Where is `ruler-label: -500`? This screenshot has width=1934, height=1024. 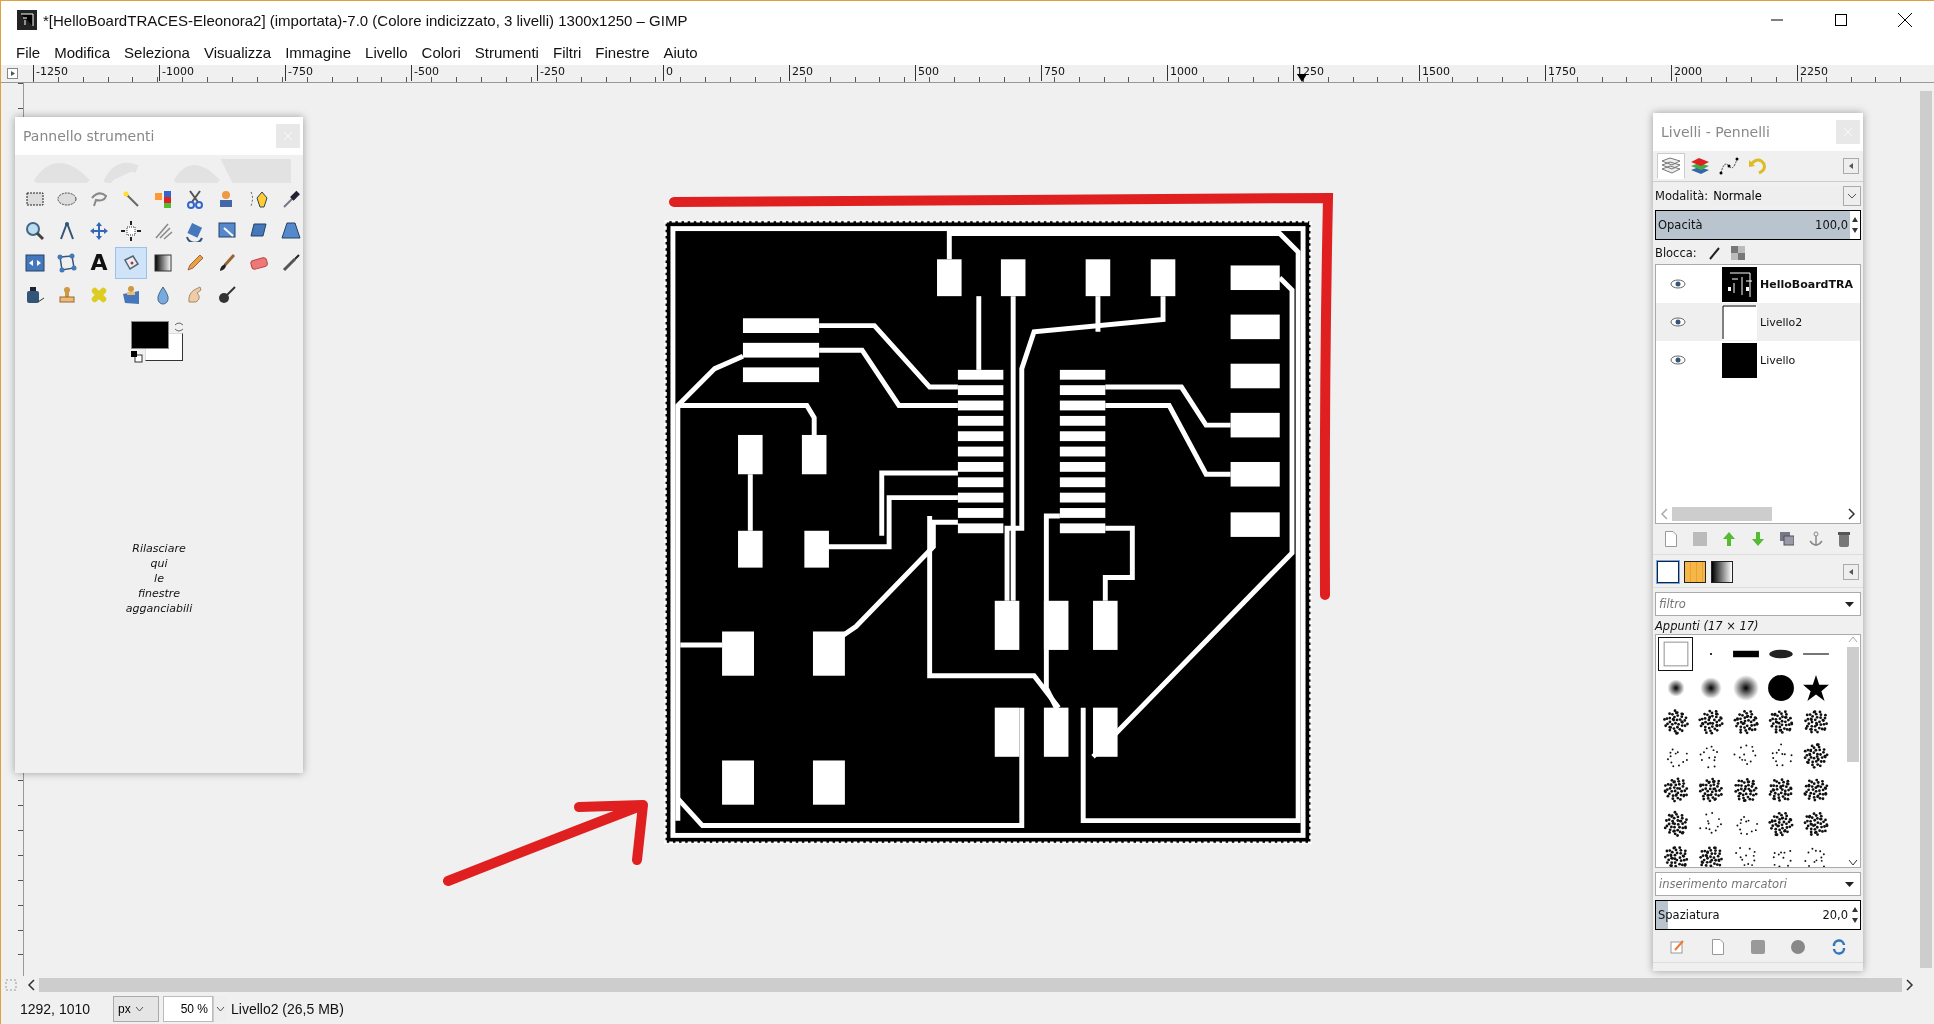 ruler-label: -500 is located at coordinates (425, 73).